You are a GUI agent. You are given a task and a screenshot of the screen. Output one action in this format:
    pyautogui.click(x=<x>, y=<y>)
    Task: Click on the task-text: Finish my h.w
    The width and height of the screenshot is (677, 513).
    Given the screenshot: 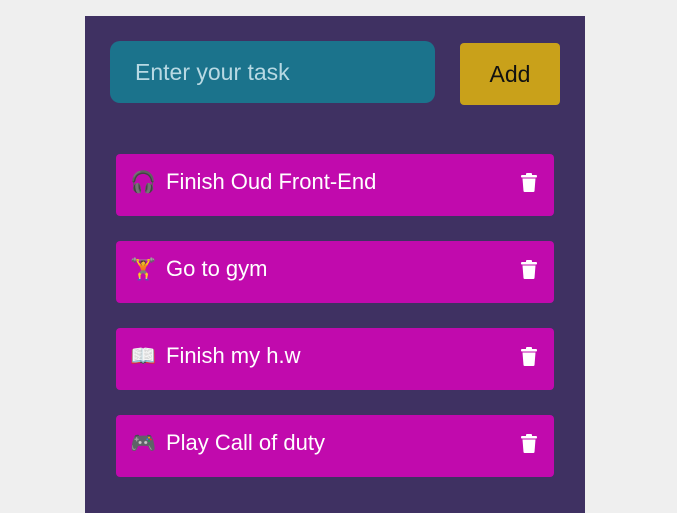 What is the action you would take?
    pyautogui.click(x=233, y=355)
    